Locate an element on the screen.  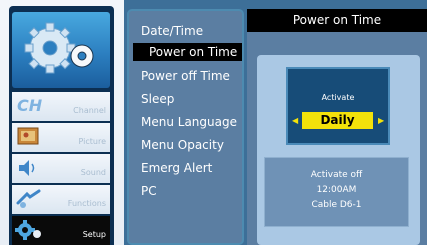
setup-gear-icon is located at coordinates (28, 230).